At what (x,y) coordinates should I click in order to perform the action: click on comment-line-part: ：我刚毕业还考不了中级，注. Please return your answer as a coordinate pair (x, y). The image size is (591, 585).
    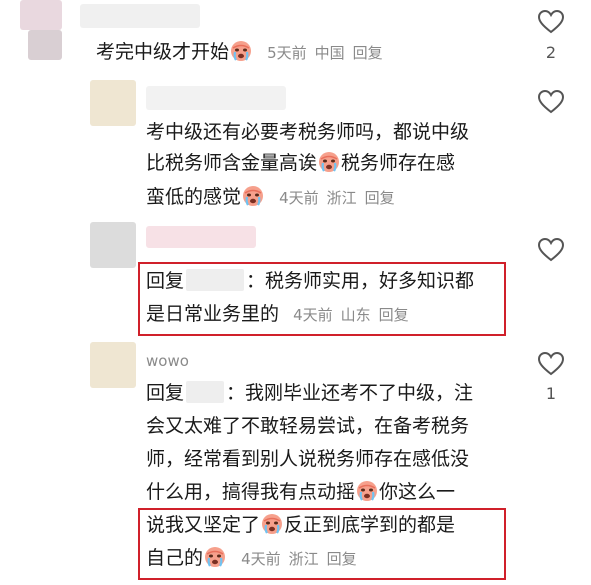
    Looking at the image, I should click on (350, 393).